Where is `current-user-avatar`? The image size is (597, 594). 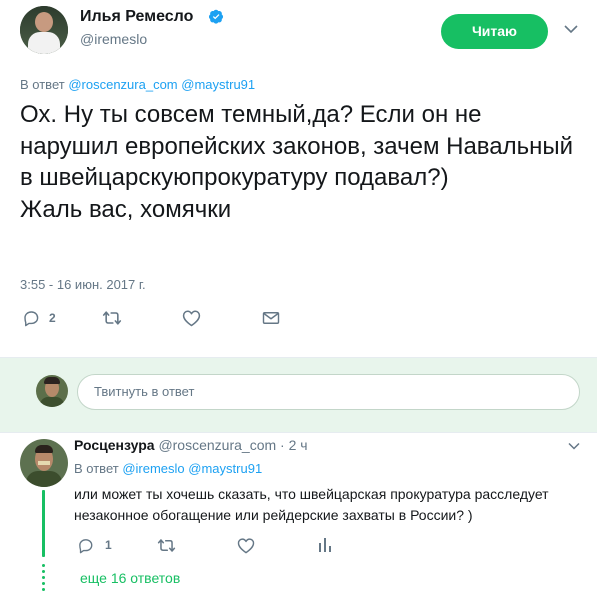 current-user-avatar is located at coordinates (52, 391).